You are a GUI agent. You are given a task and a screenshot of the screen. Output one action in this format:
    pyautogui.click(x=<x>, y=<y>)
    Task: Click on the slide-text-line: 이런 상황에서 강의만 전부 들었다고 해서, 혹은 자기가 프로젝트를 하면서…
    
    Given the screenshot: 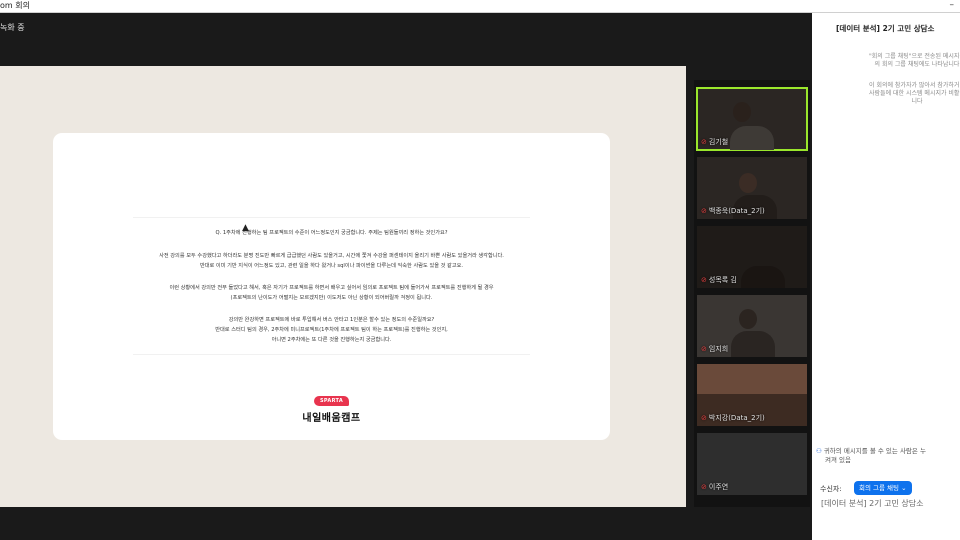 What is the action you would take?
    pyautogui.click(x=331, y=288)
    